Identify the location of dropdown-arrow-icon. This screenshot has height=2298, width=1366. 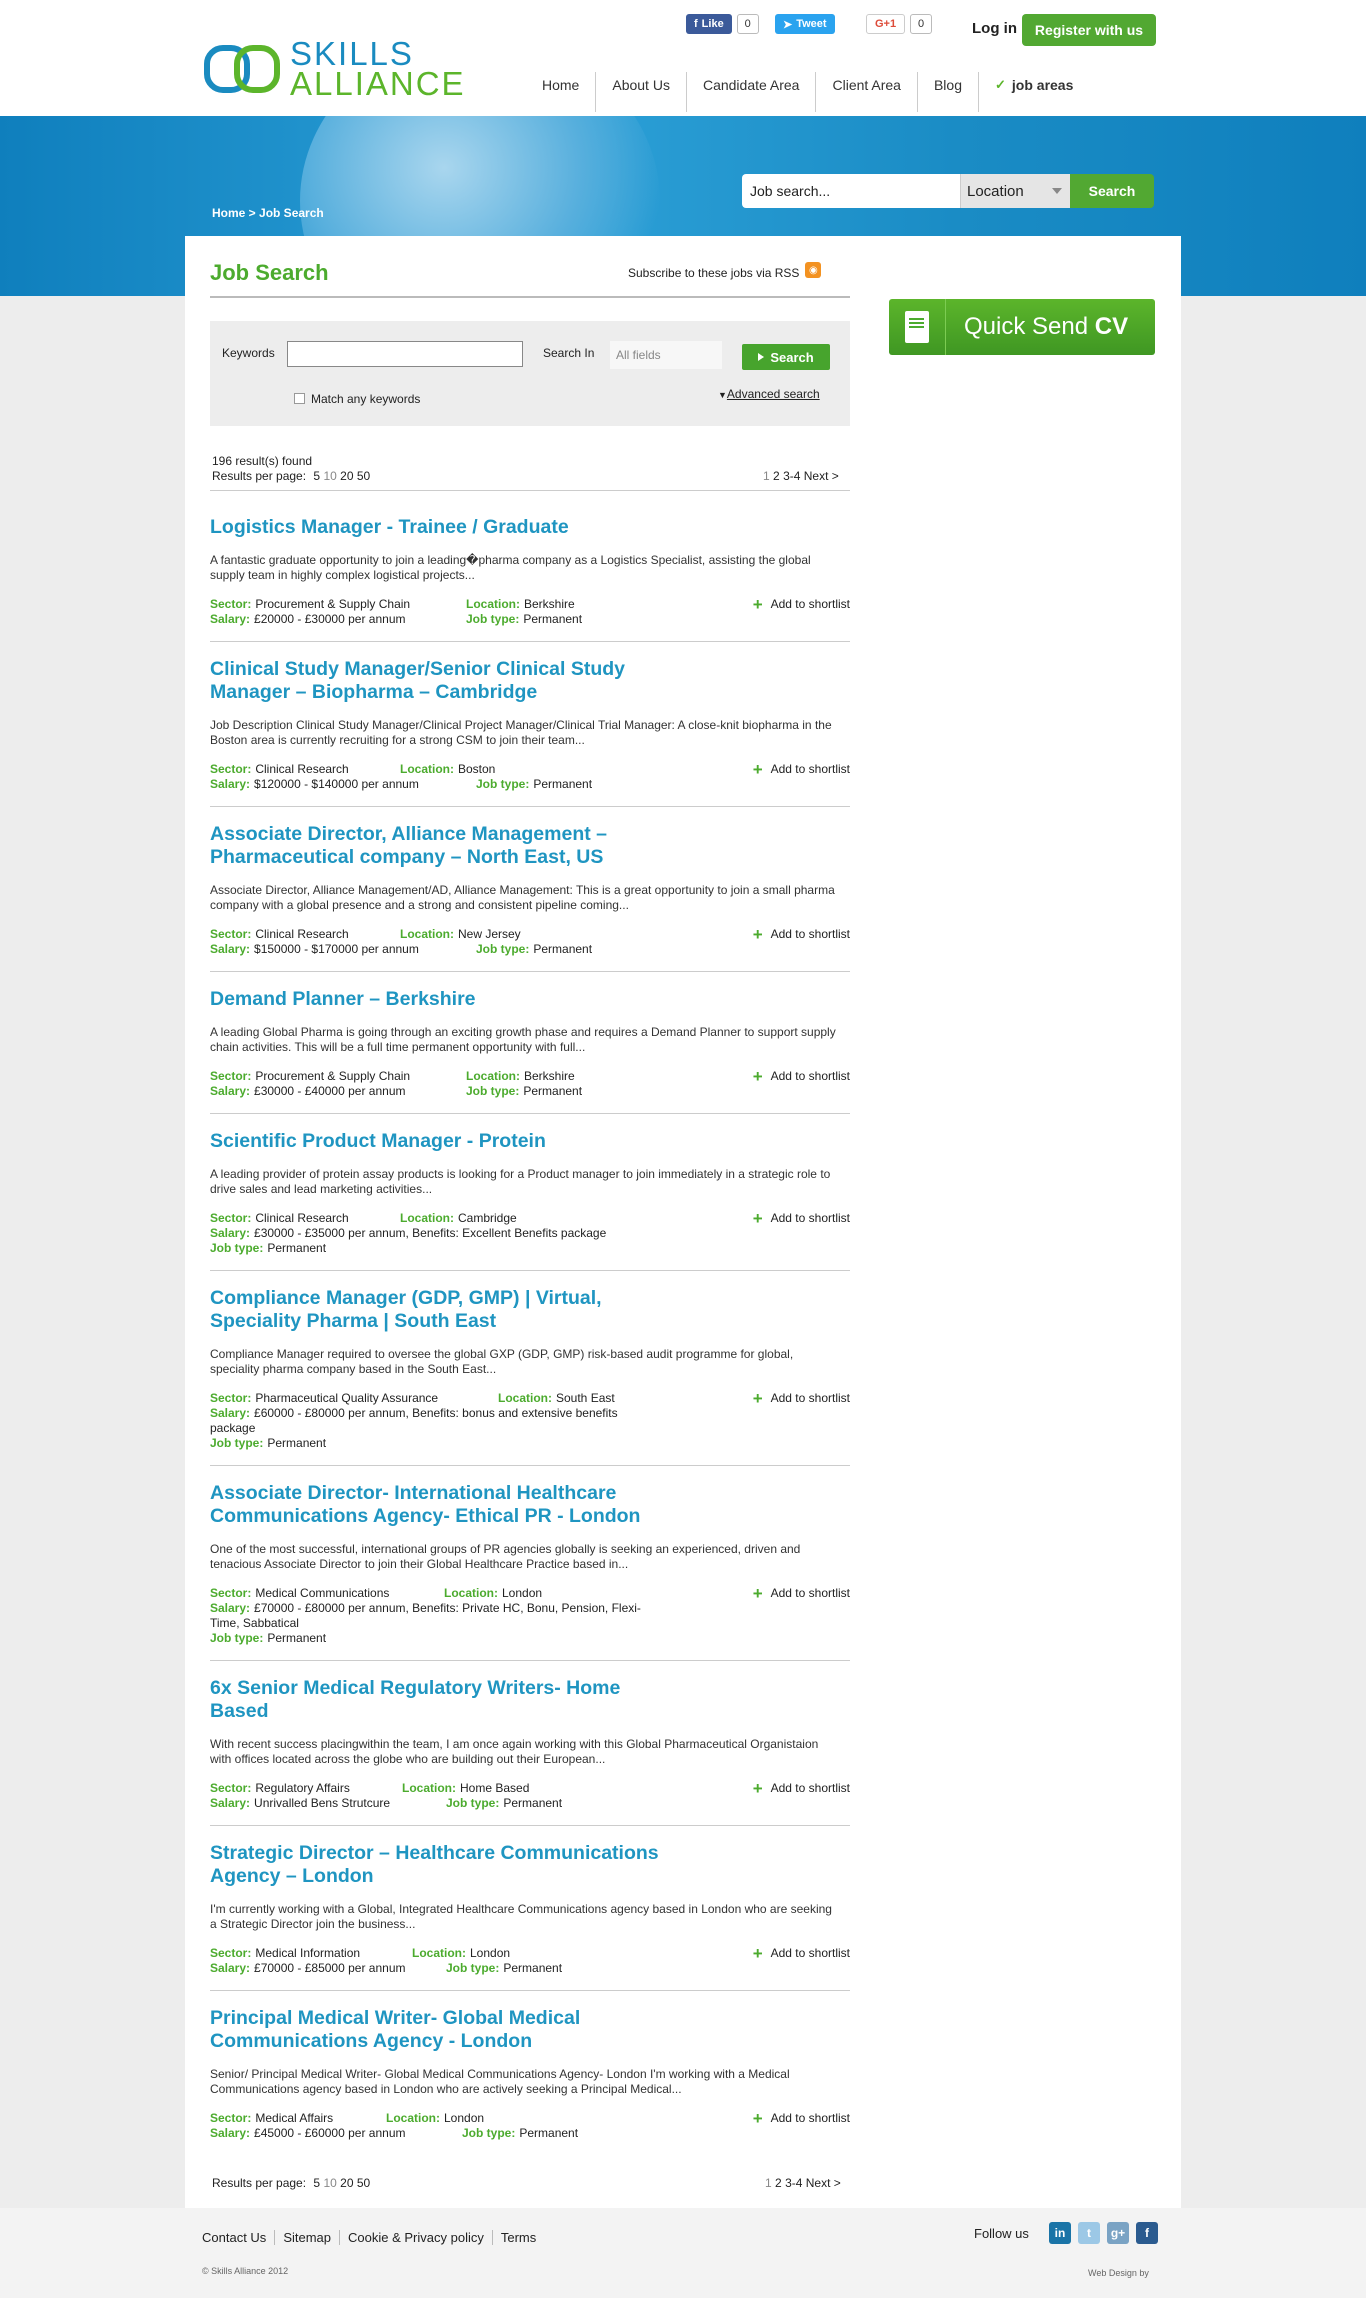
(1057, 191).